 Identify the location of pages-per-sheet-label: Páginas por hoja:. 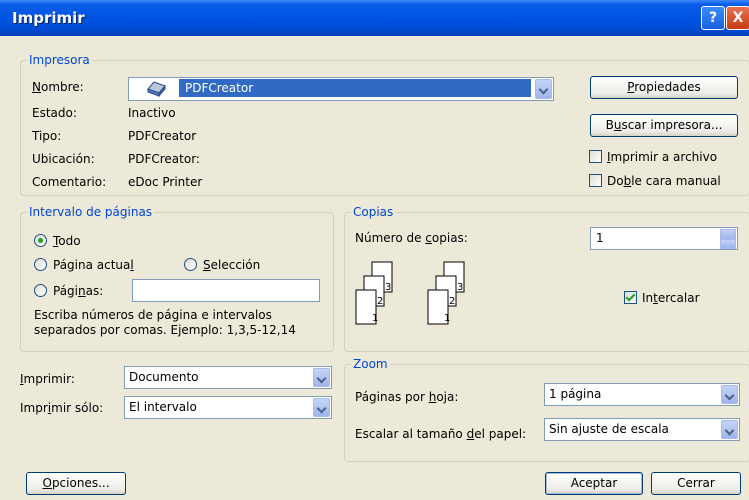
(407, 397).